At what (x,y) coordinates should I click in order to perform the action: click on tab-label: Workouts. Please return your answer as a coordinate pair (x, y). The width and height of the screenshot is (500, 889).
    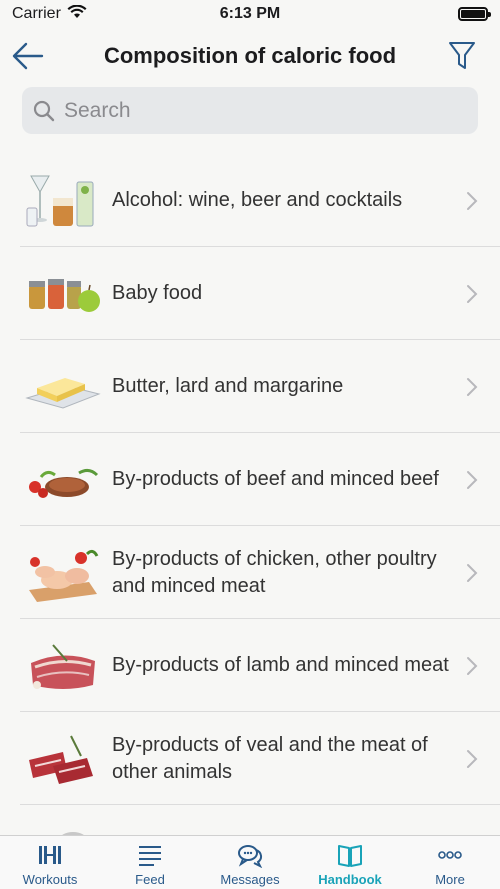
    Looking at the image, I should click on (50, 879).